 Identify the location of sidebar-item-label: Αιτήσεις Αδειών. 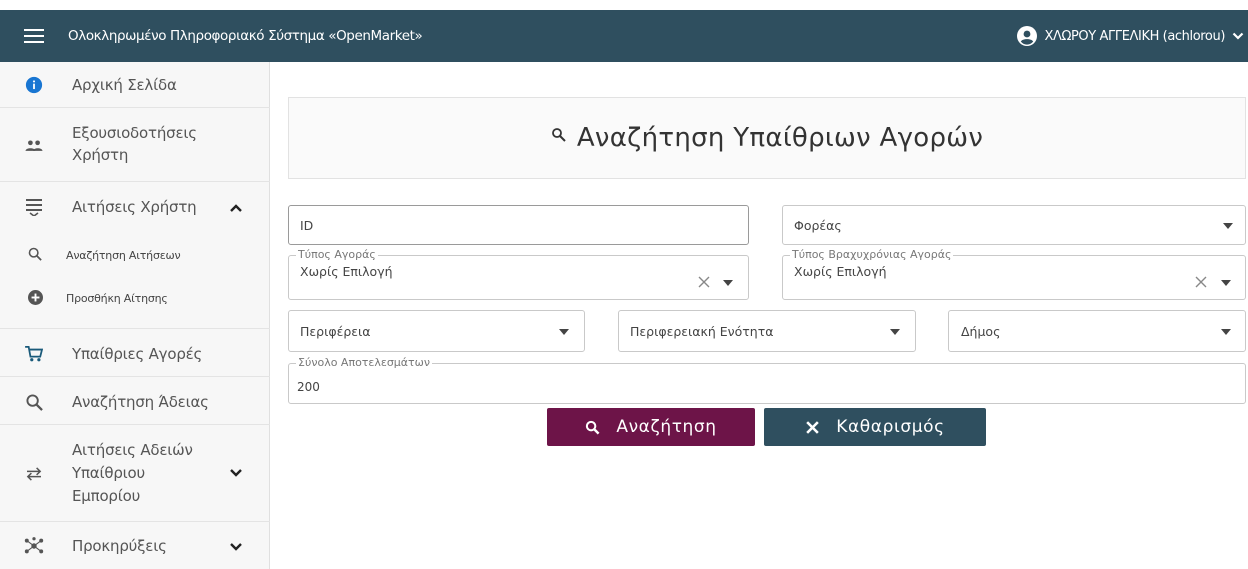
(132, 450).